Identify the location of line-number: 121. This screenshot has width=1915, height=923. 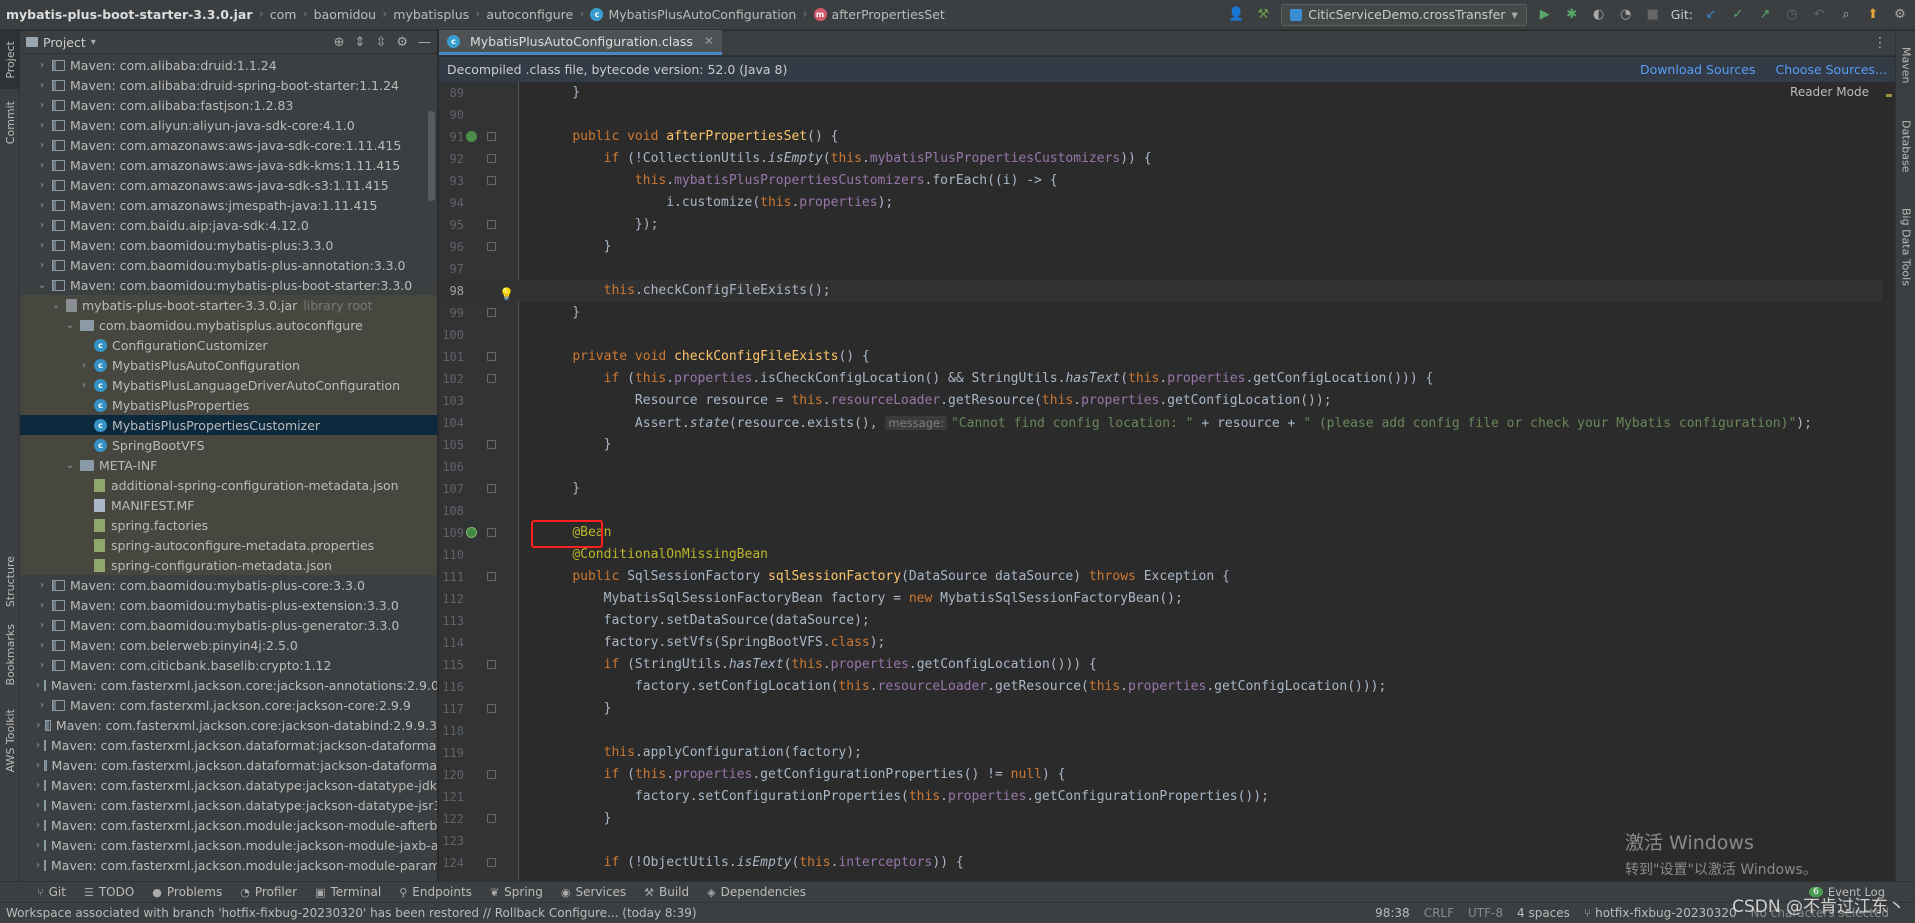
(451, 797).